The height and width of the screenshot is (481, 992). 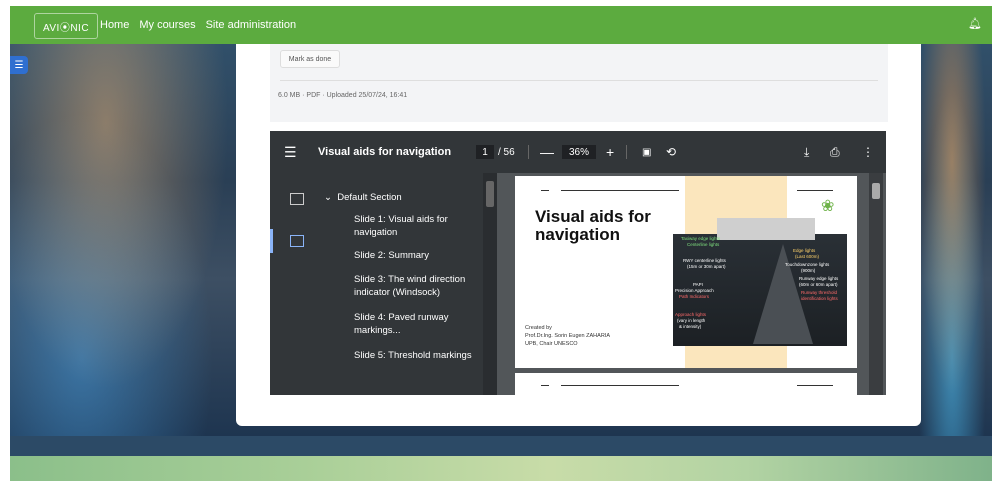 What do you see at coordinates (807, 256) in the screenshot?
I see `photo-label: (Last 600m)` at bounding box center [807, 256].